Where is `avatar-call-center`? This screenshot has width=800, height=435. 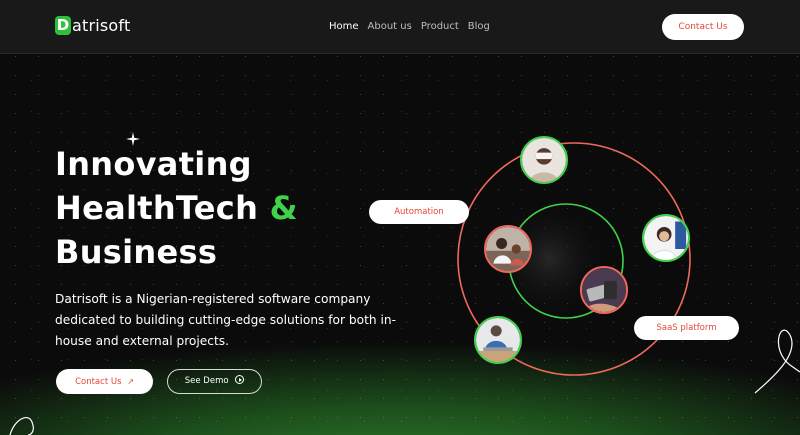
avatar-call-center is located at coordinates (666, 238).